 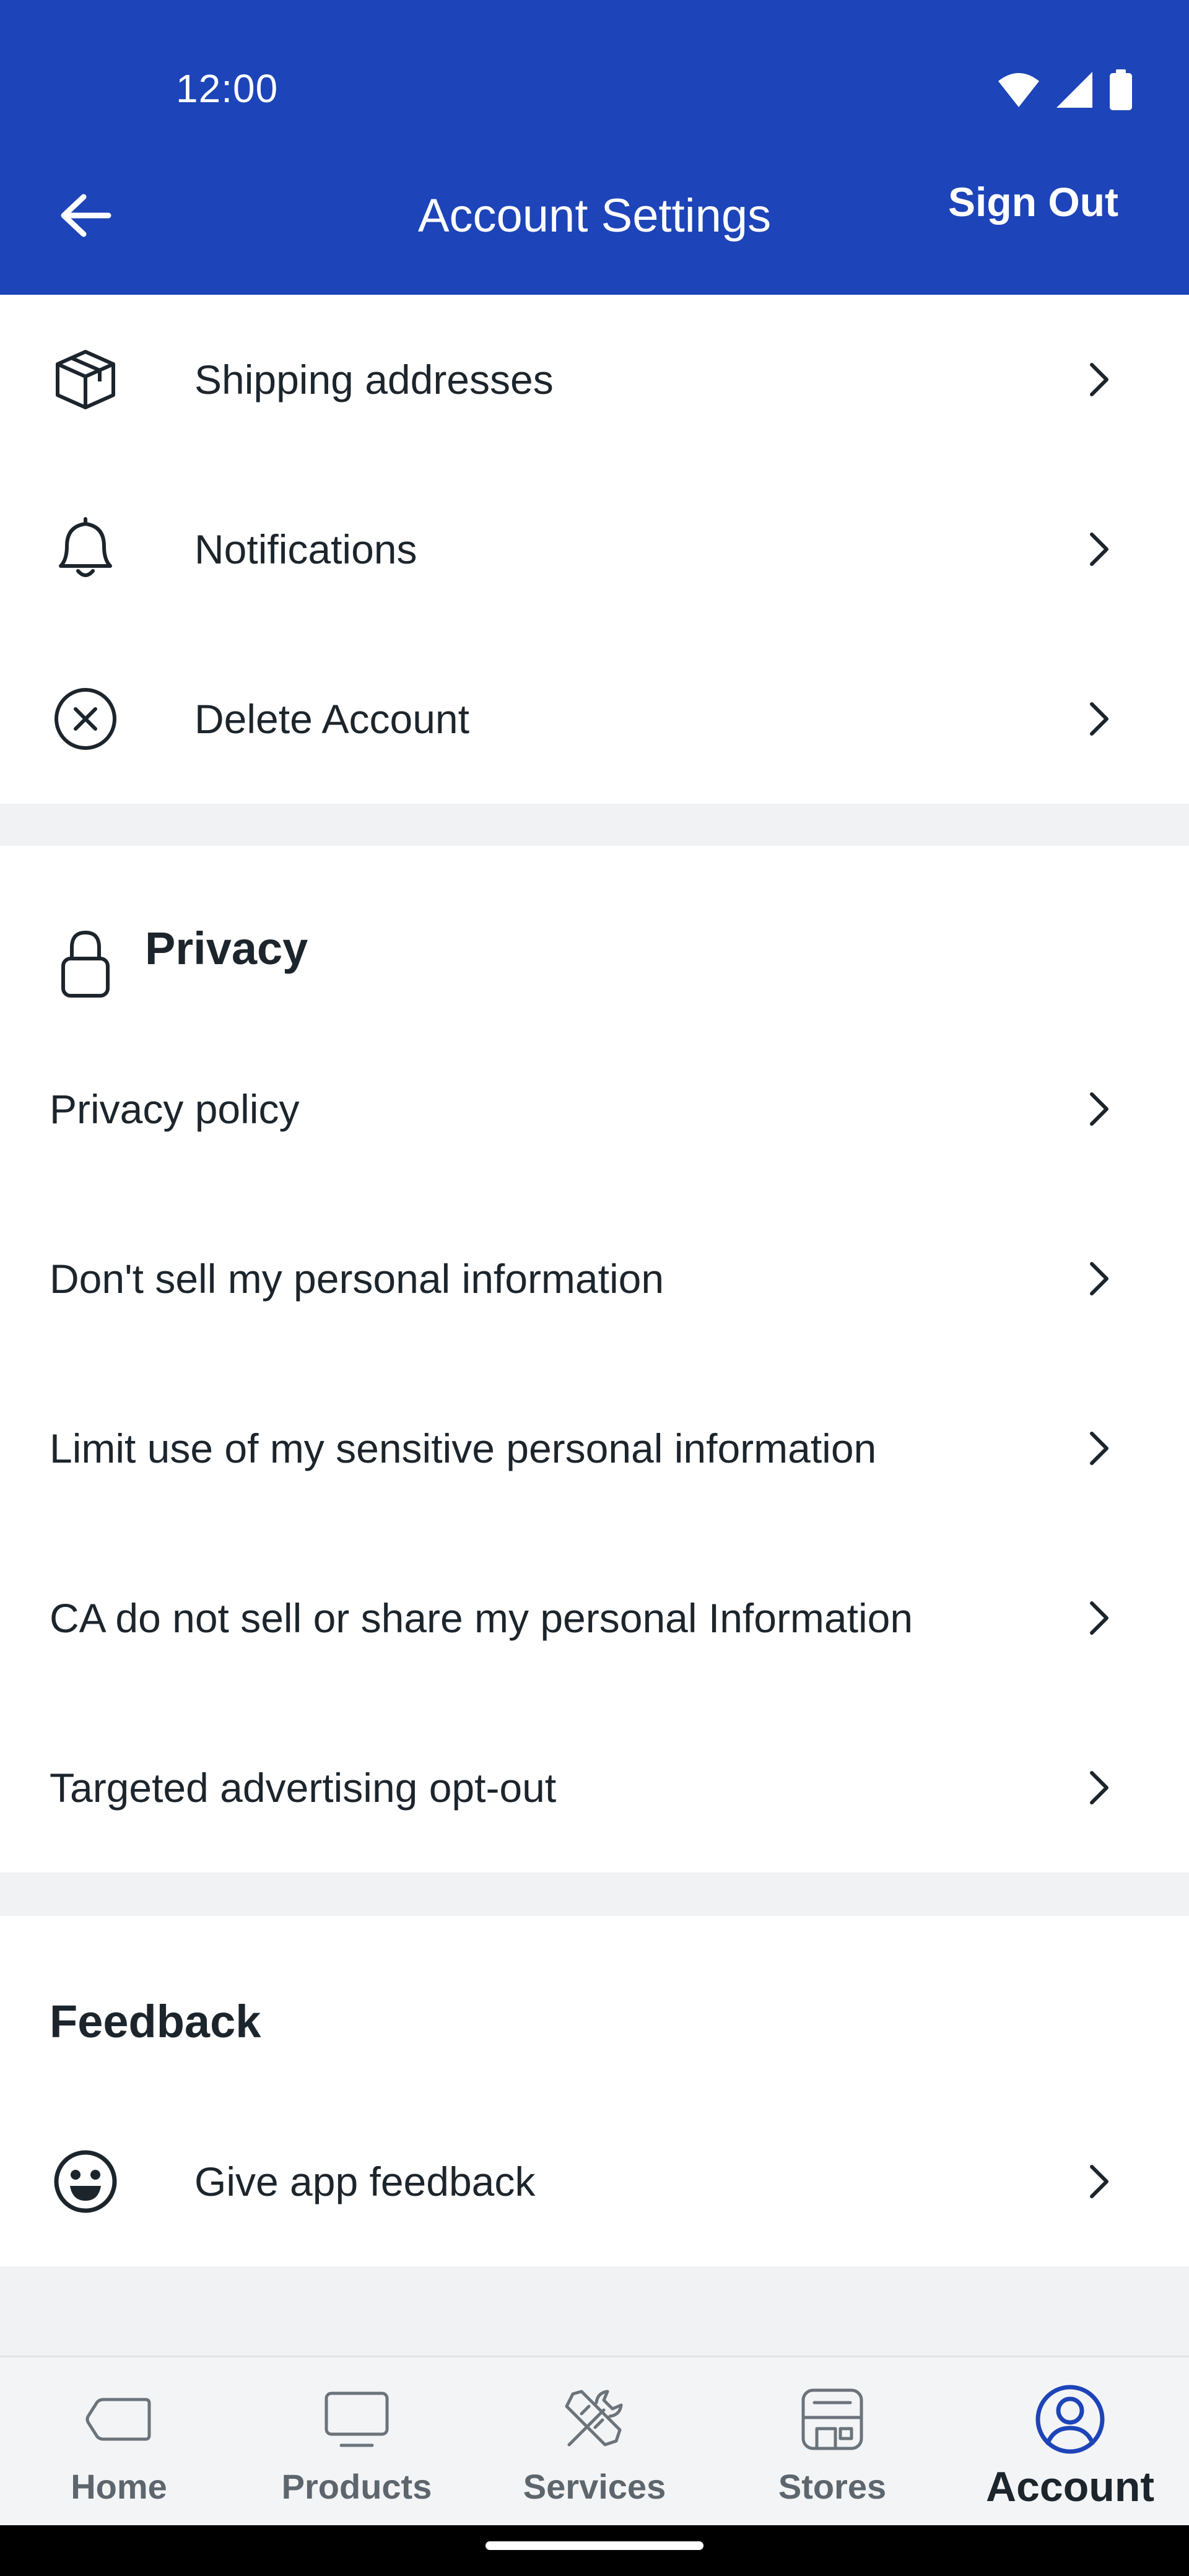 I want to click on store-icon, so click(x=832, y=2419).